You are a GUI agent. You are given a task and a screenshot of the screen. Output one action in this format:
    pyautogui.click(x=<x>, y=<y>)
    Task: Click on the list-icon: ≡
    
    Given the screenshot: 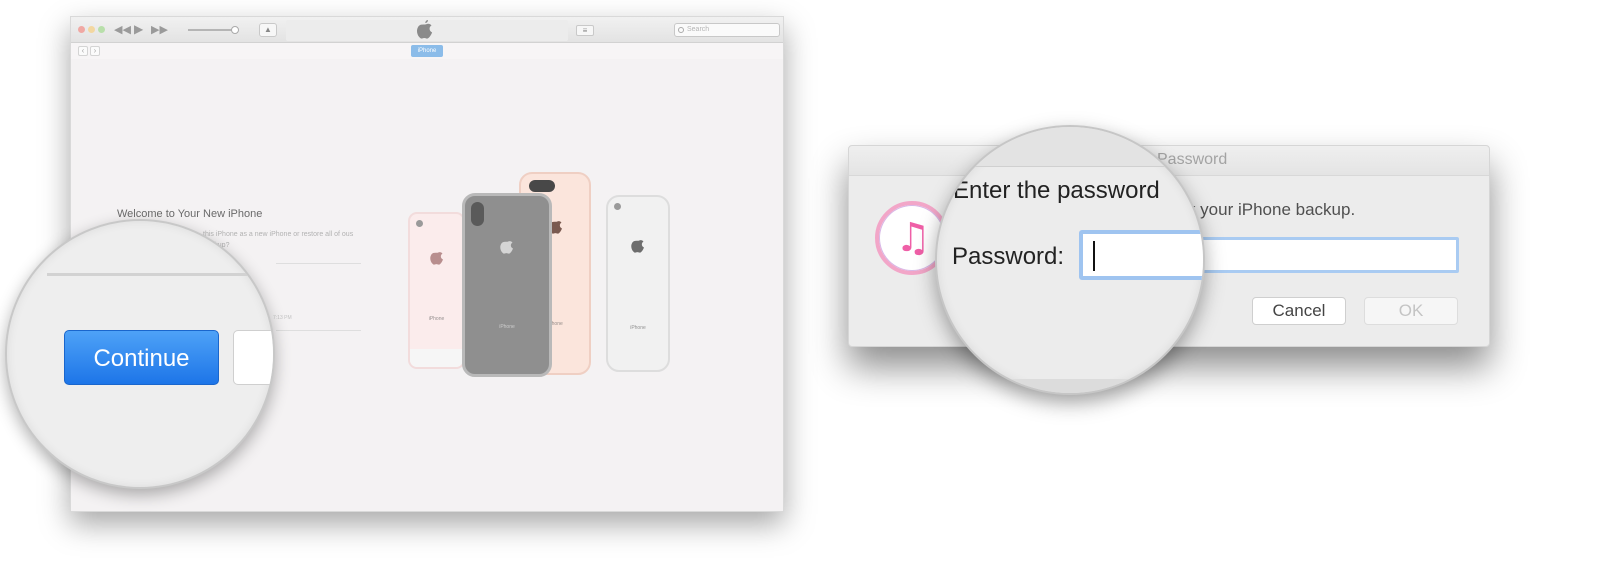 What is the action you would take?
    pyautogui.click(x=585, y=30)
    